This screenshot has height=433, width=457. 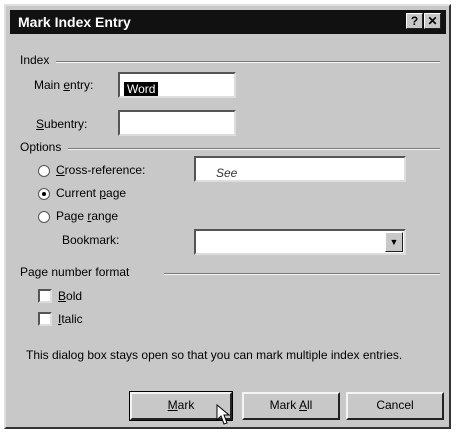 I want to click on italic-checkbox, so click(x=45, y=319).